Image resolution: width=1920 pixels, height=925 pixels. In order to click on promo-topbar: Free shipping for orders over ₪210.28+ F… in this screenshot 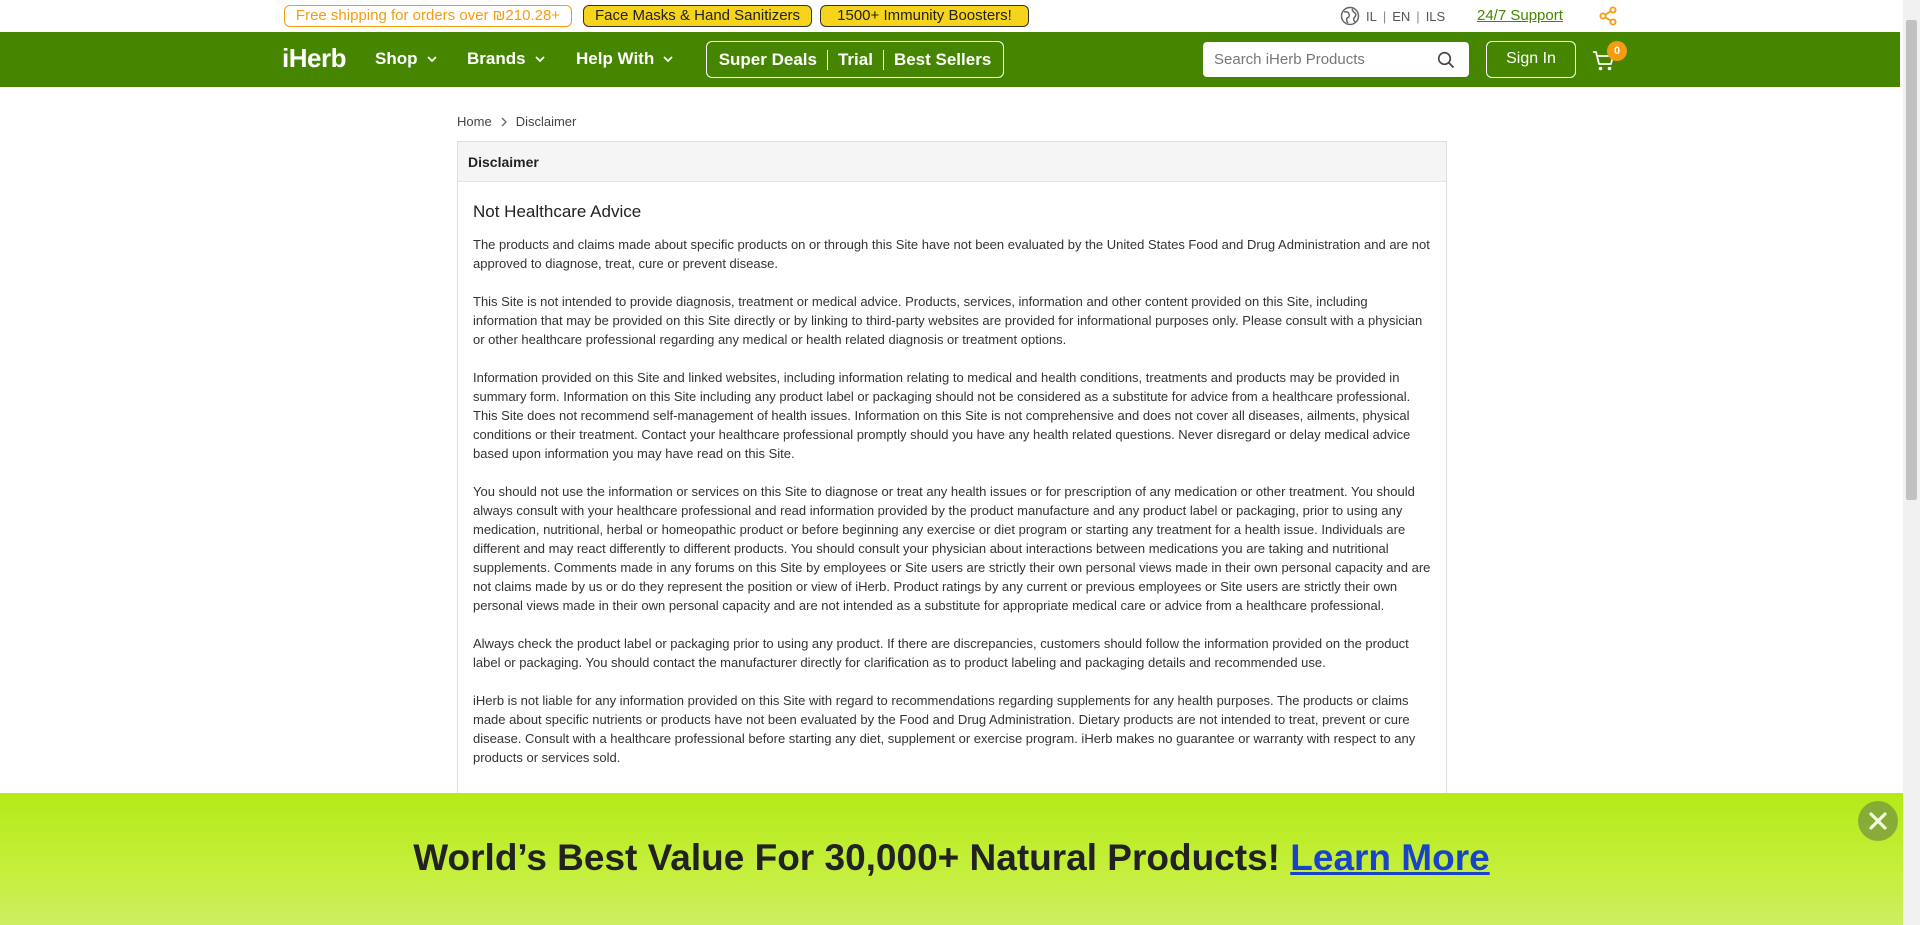, I will do `click(950, 16)`.